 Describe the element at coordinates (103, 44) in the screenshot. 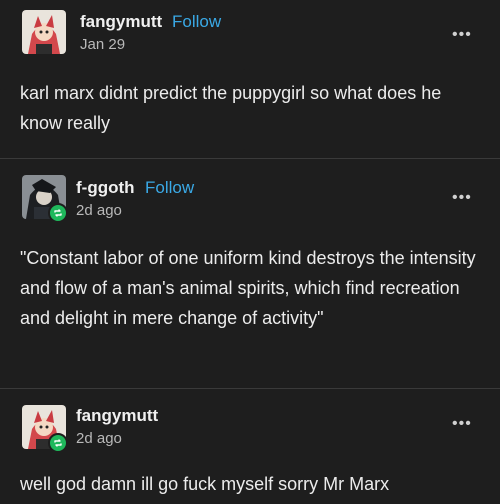

I see `post-date: Jan 29` at that location.